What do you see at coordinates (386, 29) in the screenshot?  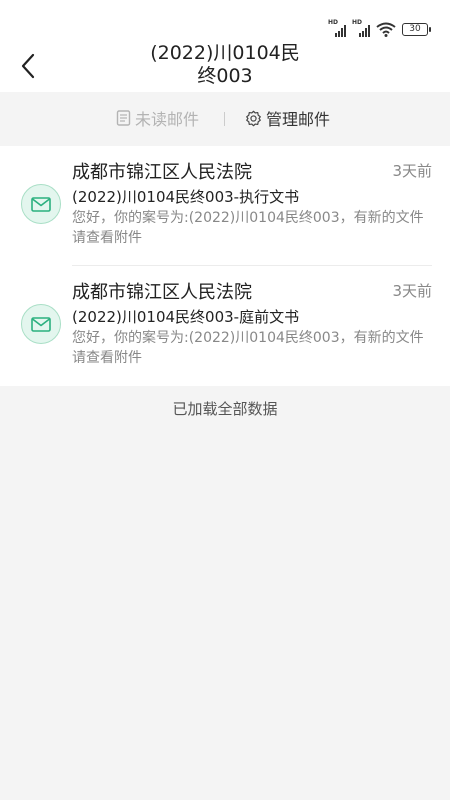 I see `wifi-icon` at bounding box center [386, 29].